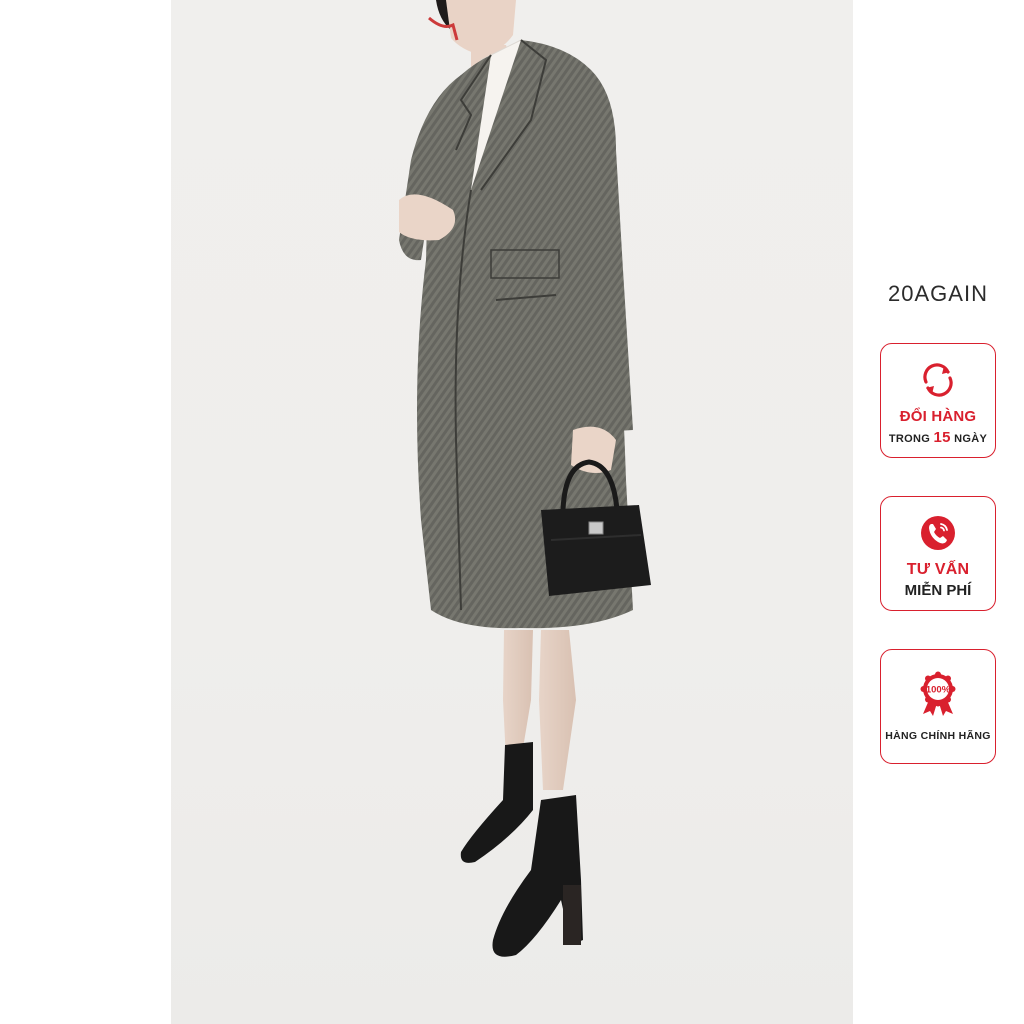  What do you see at coordinates (938, 690) in the screenshot?
I see `seal-text: 100%` at bounding box center [938, 690].